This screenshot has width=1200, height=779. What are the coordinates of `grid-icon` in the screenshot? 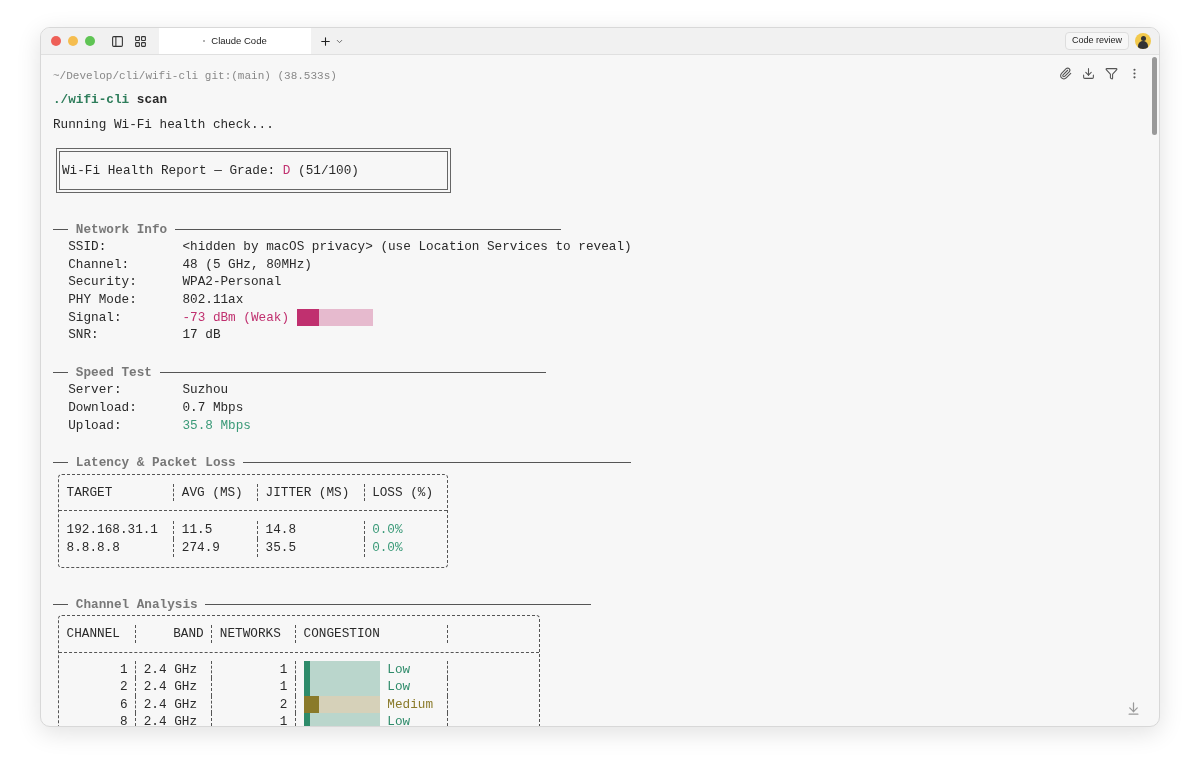 It's located at (140, 41).